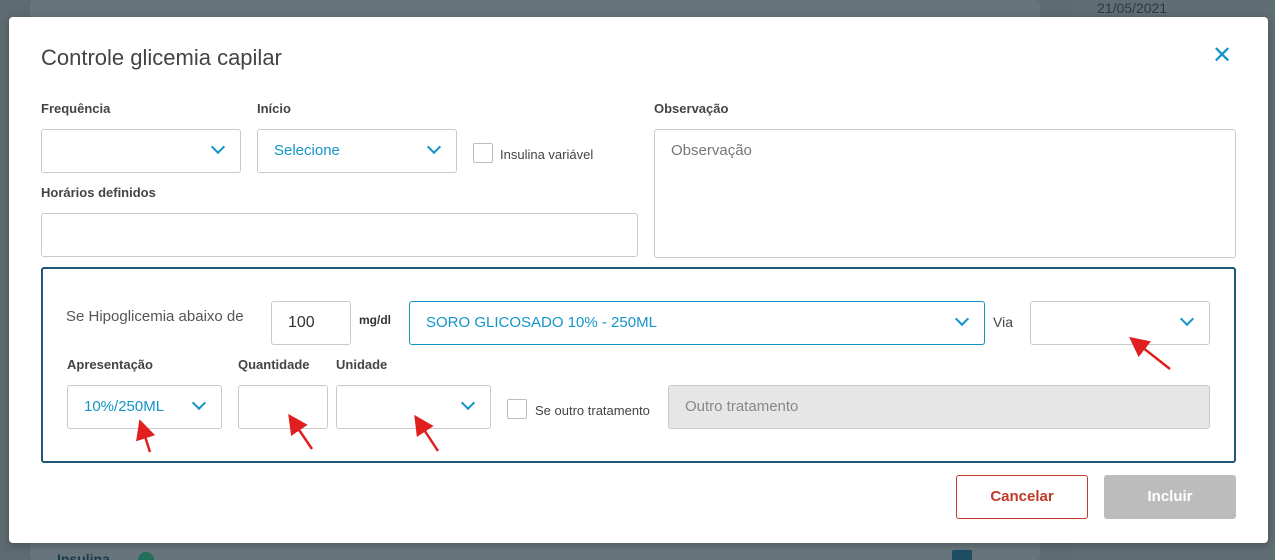 This screenshot has height=560, width=1275. I want to click on quantidade-label: Quantidade, so click(274, 364).